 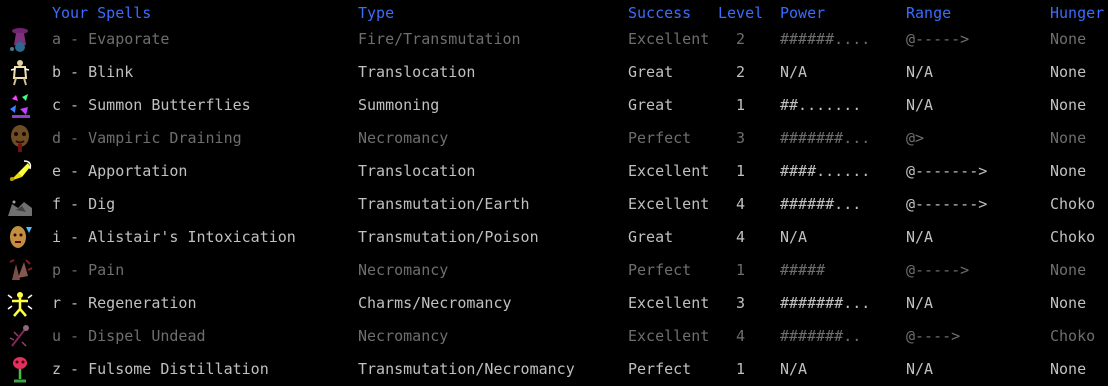 What do you see at coordinates (444, 204) in the screenshot?
I see `spell-type: Transmutation/Earth` at bounding box center [444, 204].